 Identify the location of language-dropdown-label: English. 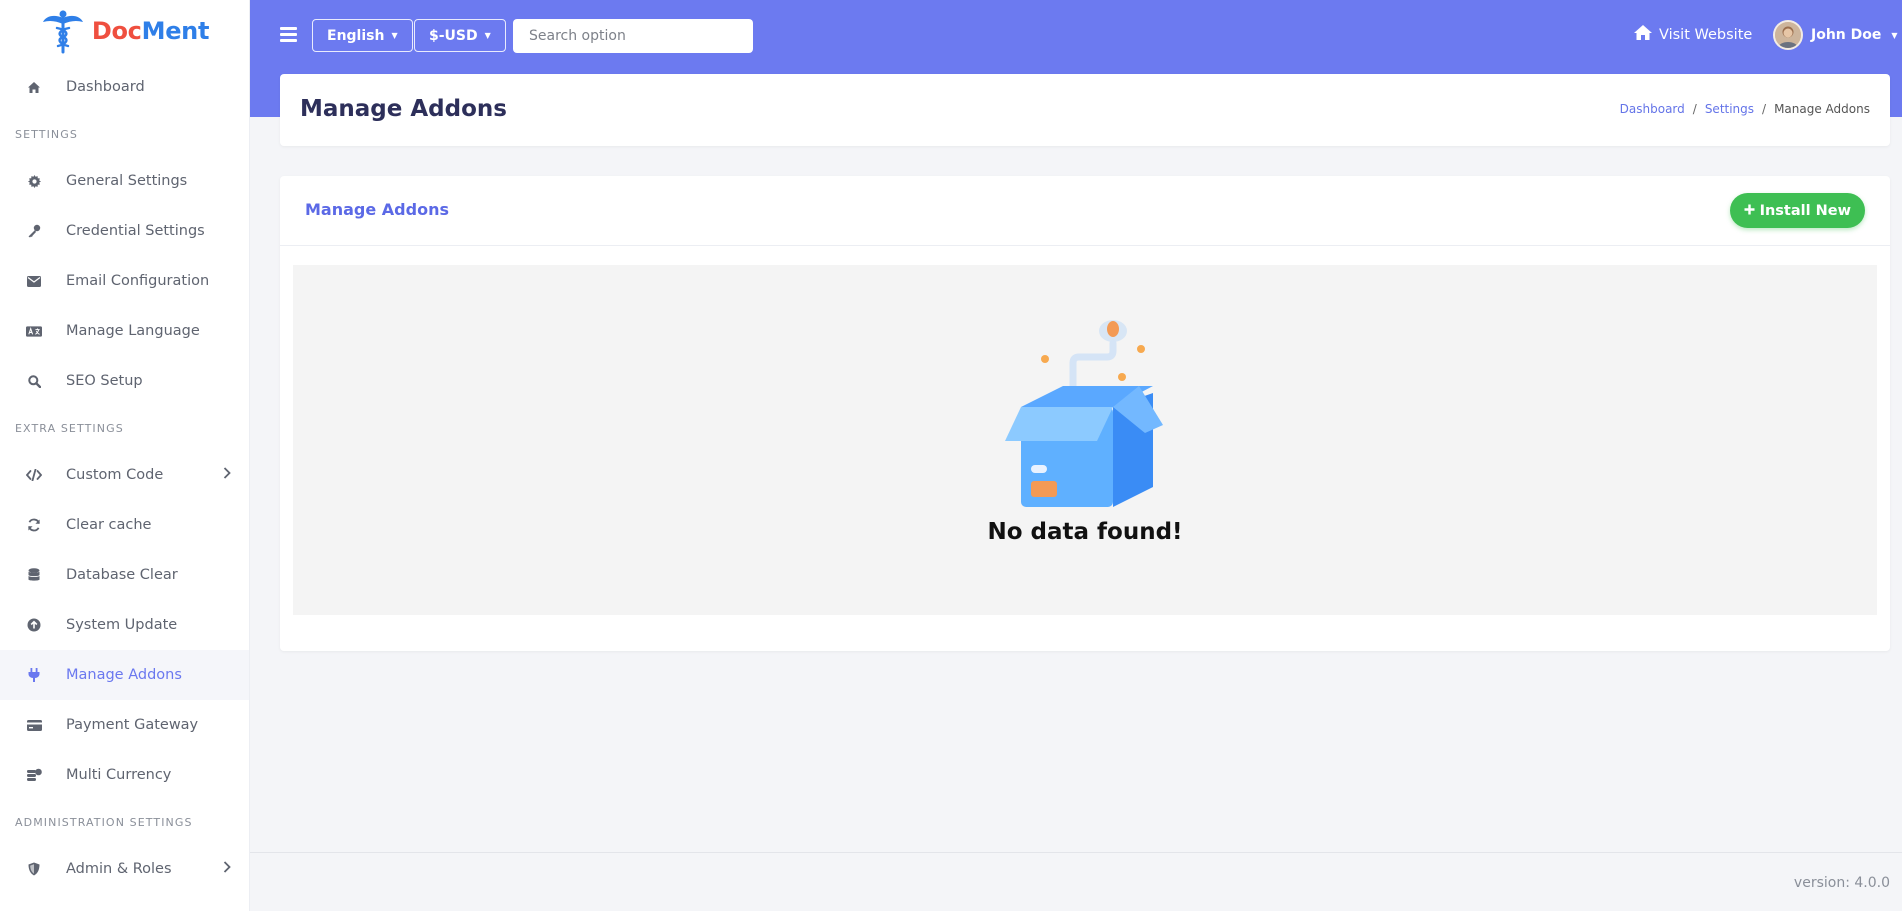
(356, 35).